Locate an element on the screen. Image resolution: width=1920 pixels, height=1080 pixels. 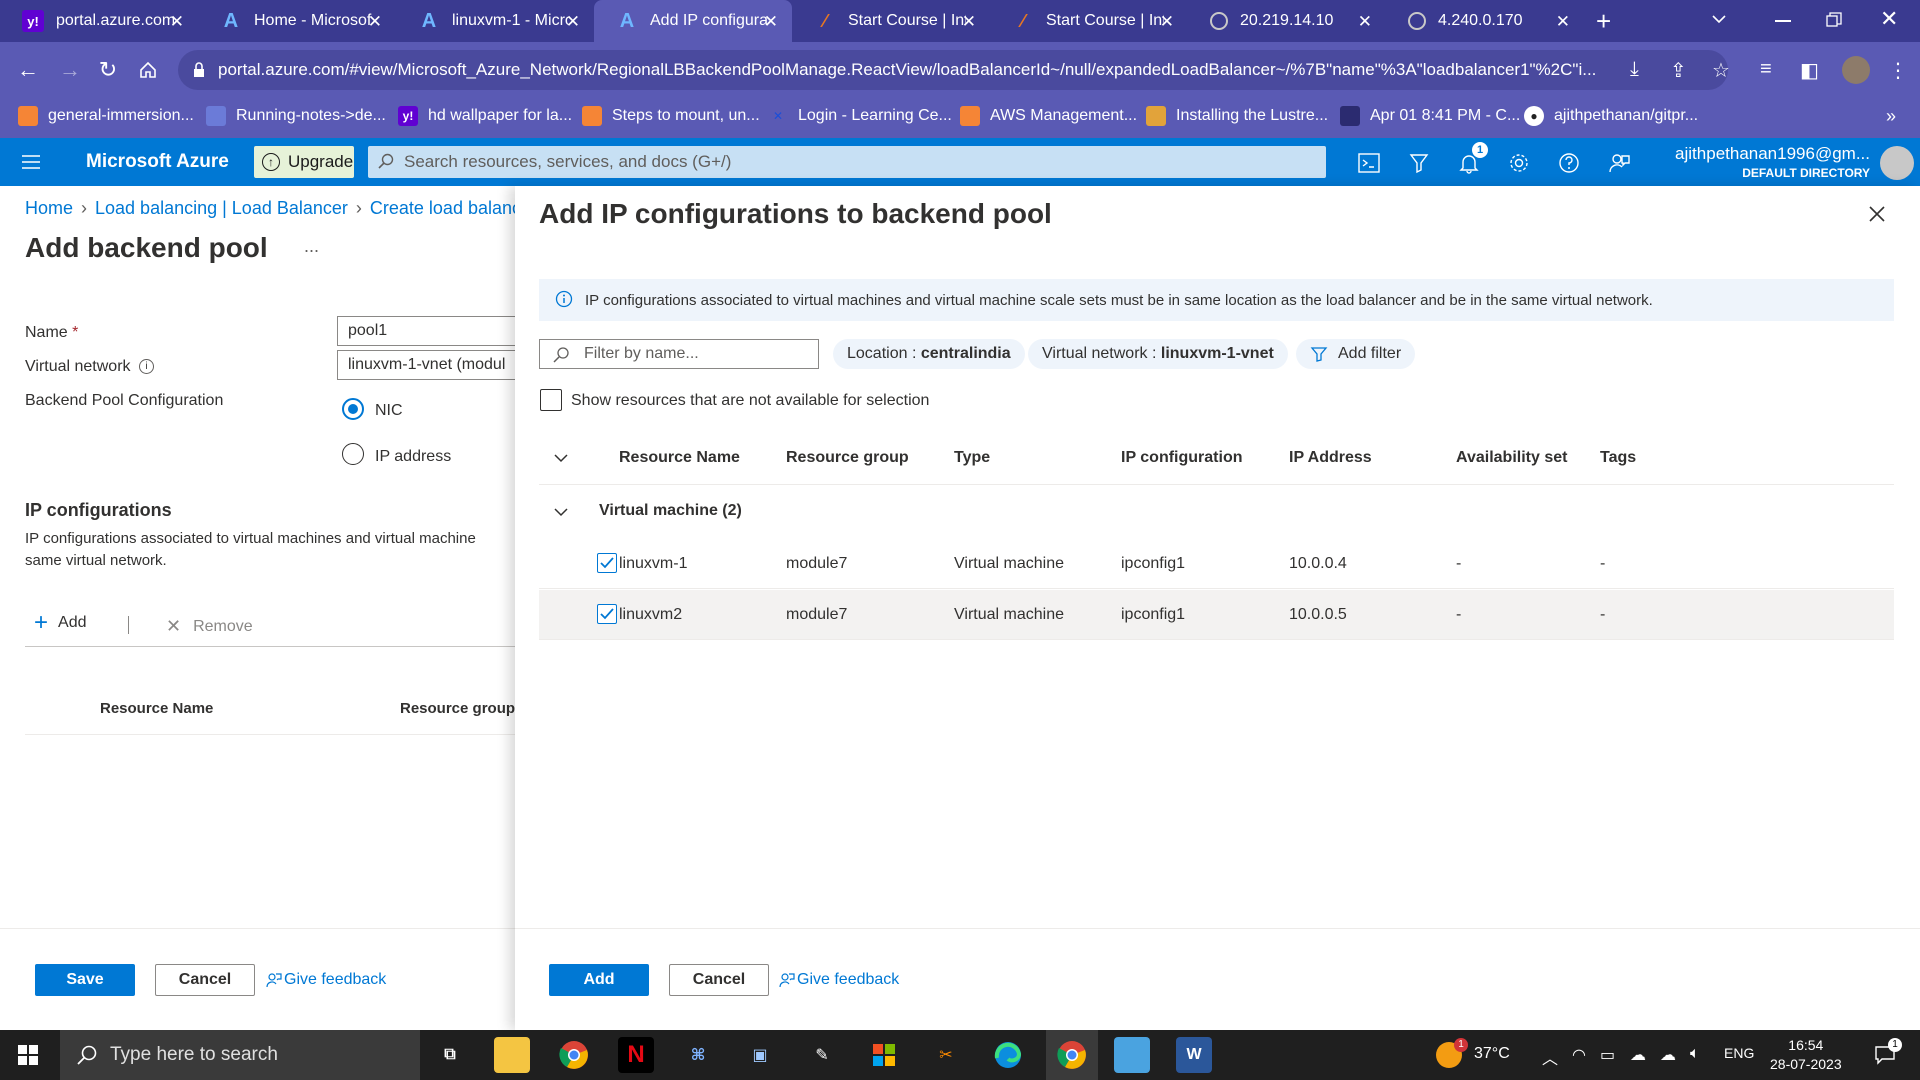
column-header: Type is located at coordinates (972, 458).